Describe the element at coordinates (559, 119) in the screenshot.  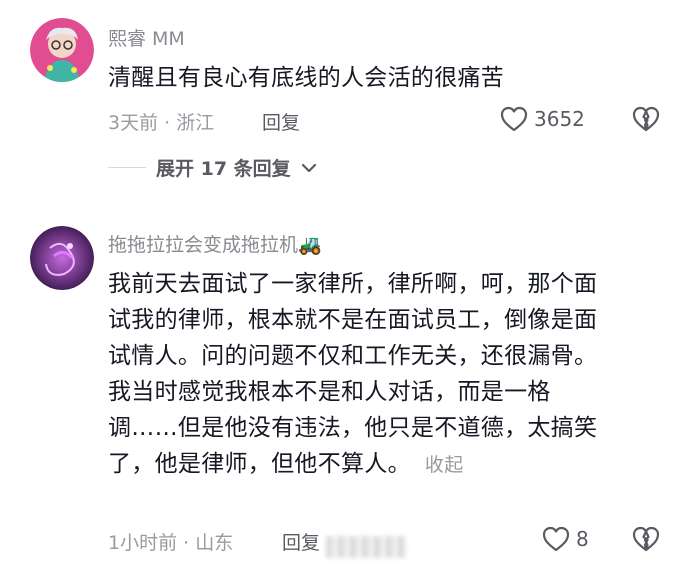
I see `like-count: 3652` at that location.